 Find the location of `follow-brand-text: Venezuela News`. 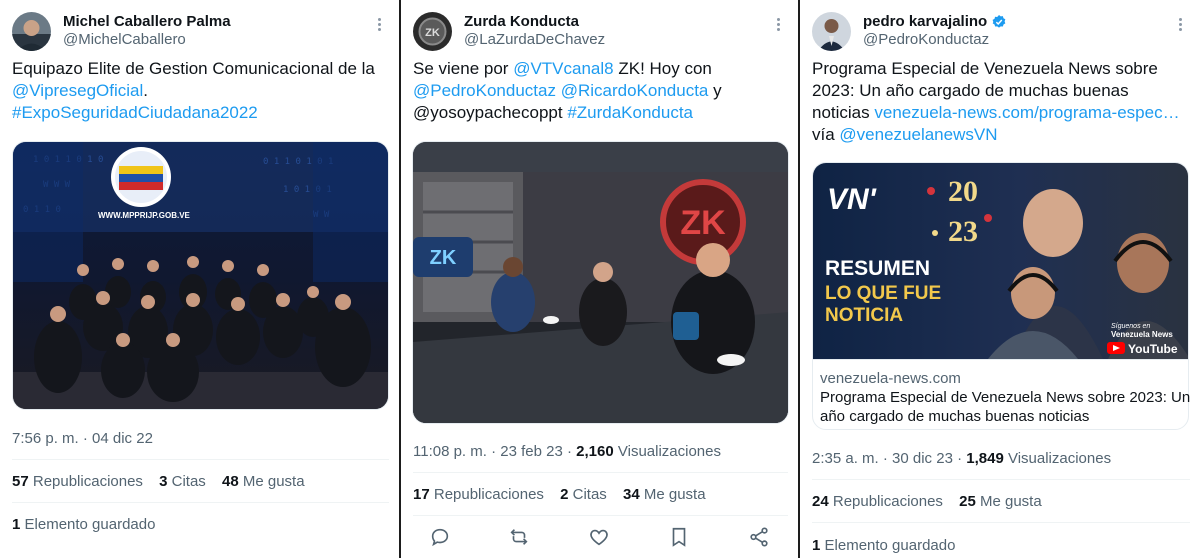

follow-brand-text: Venezuela News is located at coordinates (1142, 334).